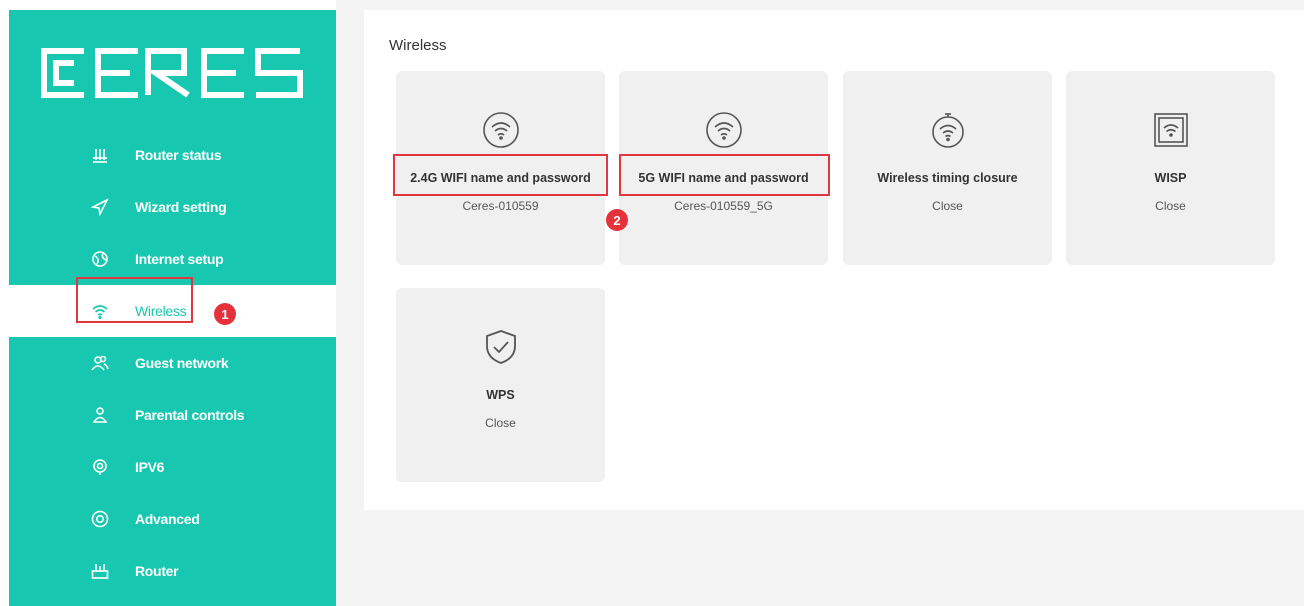 The image size is (1304, 606). Describe the element at coordinates (501, 347) in the screenshot. I see `shield-check-icon` at that location.